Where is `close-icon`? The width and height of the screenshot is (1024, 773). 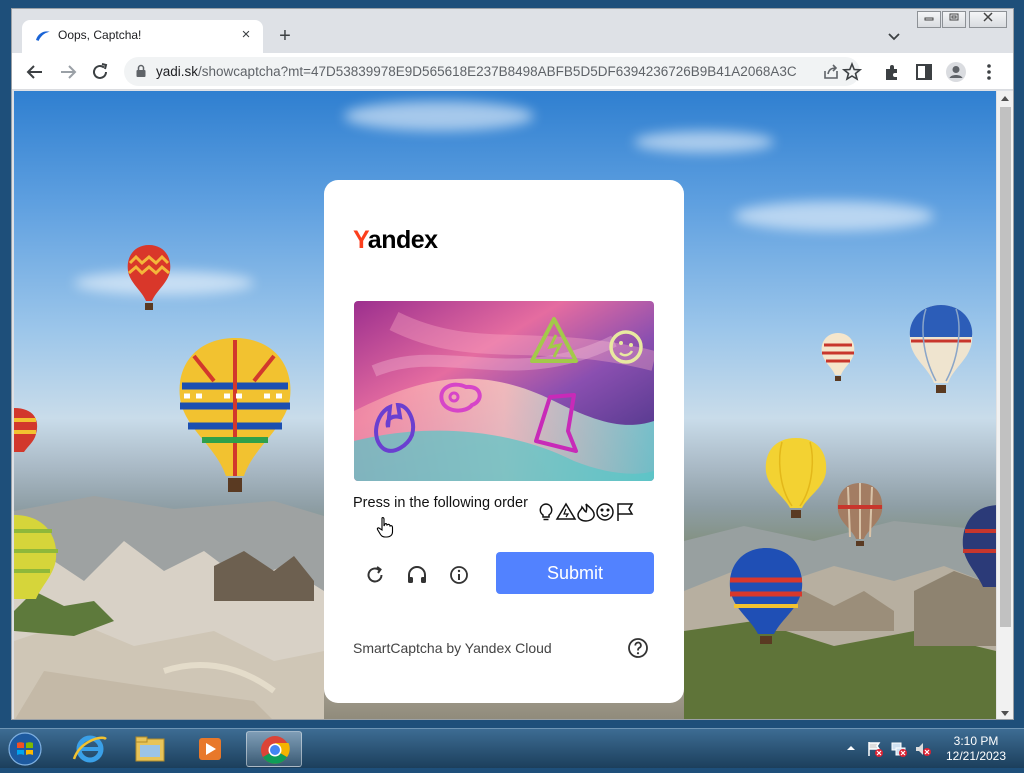 close-icon is located at coordinates (988, 17).